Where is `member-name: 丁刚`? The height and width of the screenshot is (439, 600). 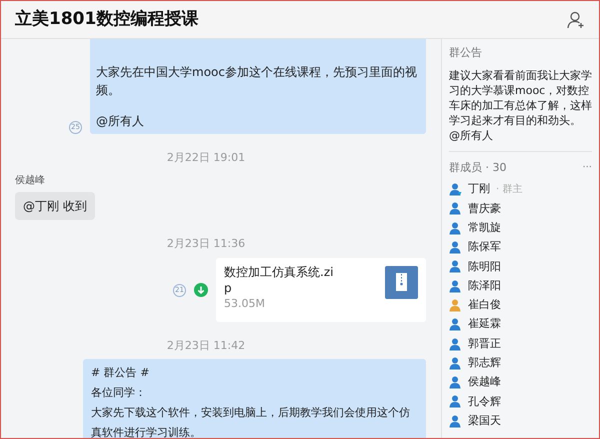 member-name: 丁刚 is located at coordinates (479, 189).